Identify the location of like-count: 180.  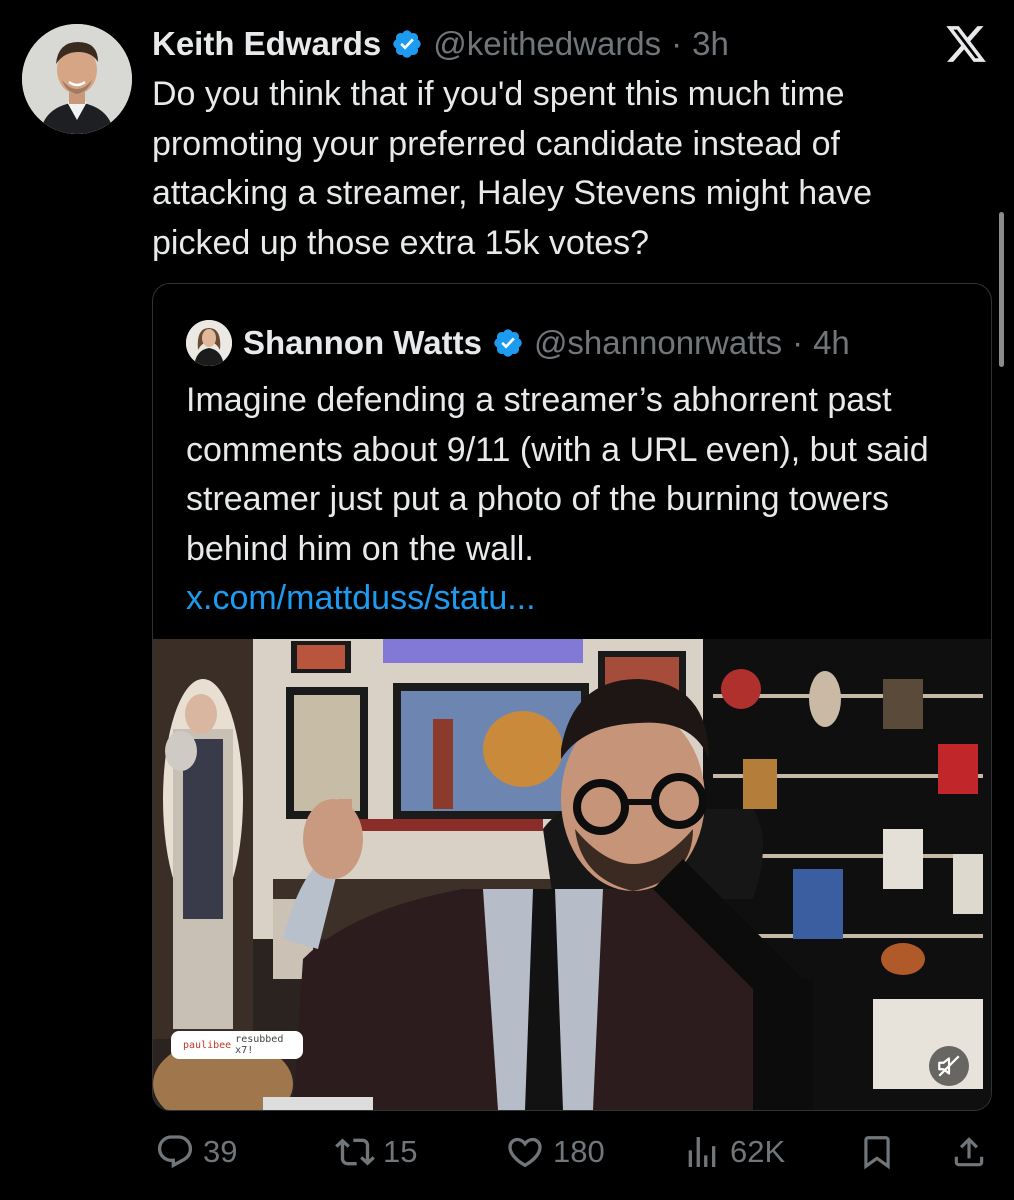
(579, 1151).